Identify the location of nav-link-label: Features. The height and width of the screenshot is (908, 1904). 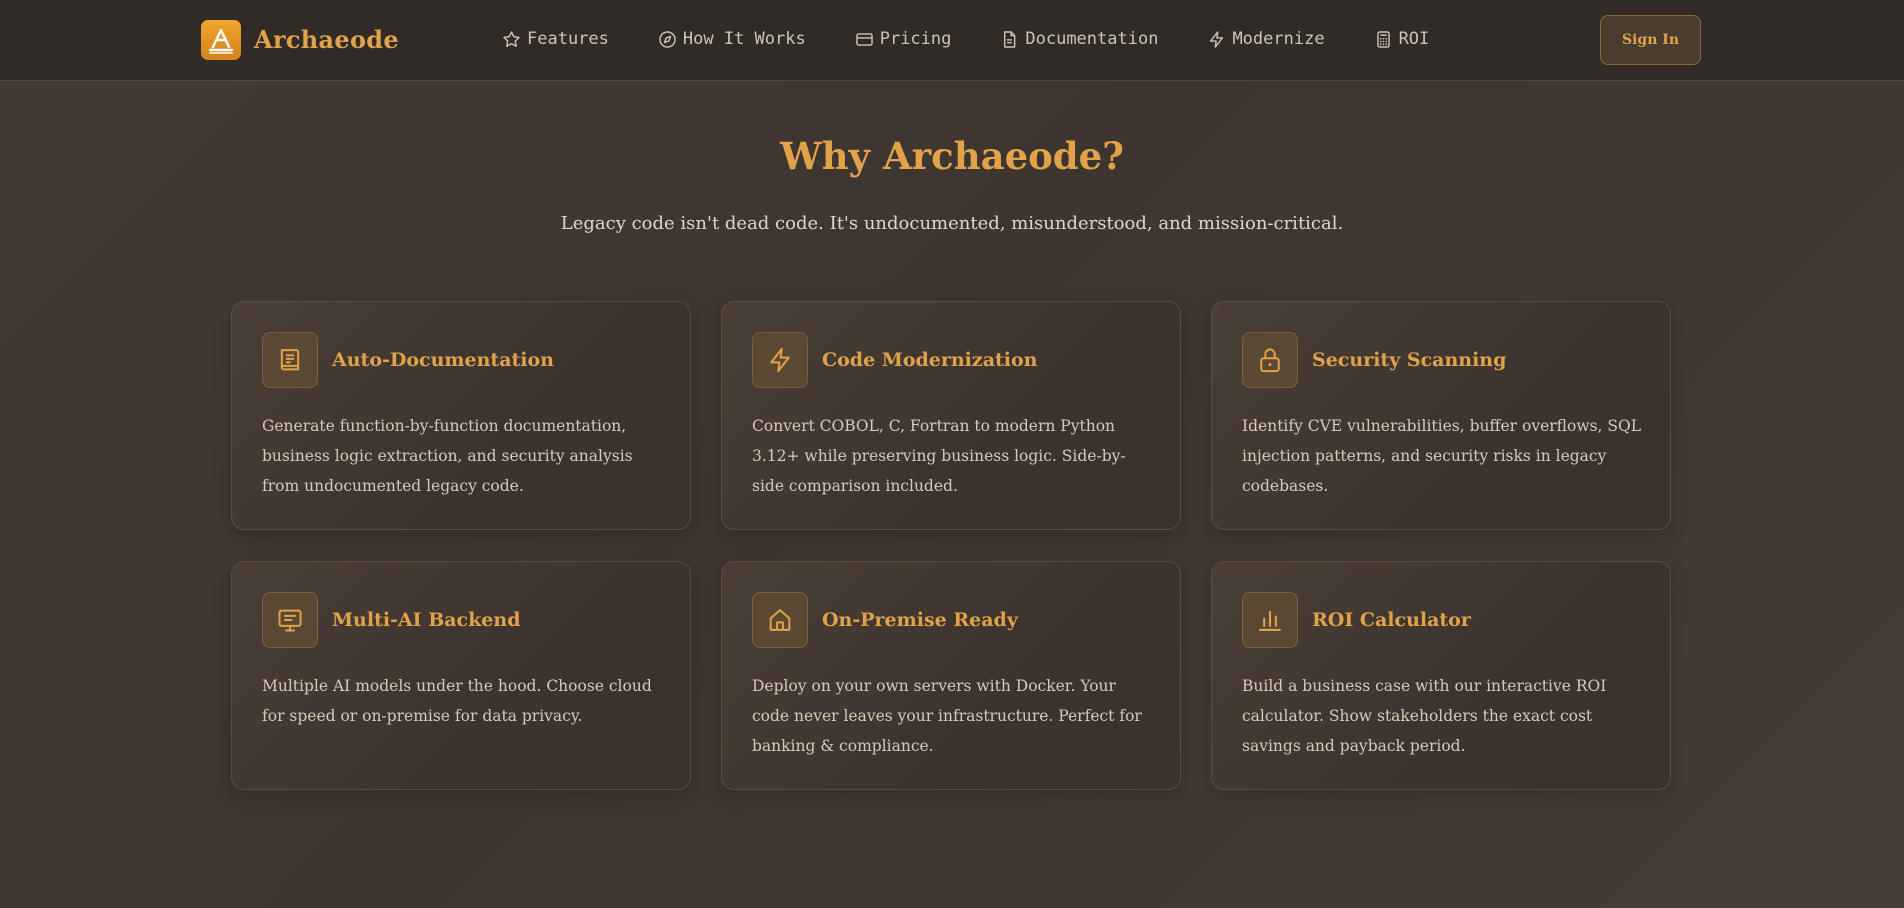
(568, 39).